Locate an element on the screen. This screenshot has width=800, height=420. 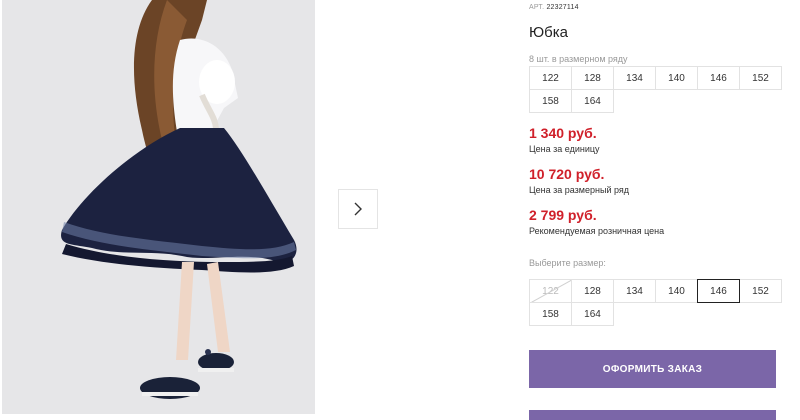
retail-price-caption: Рекомендуемая розничная цена is located at coordinates (597, 231).